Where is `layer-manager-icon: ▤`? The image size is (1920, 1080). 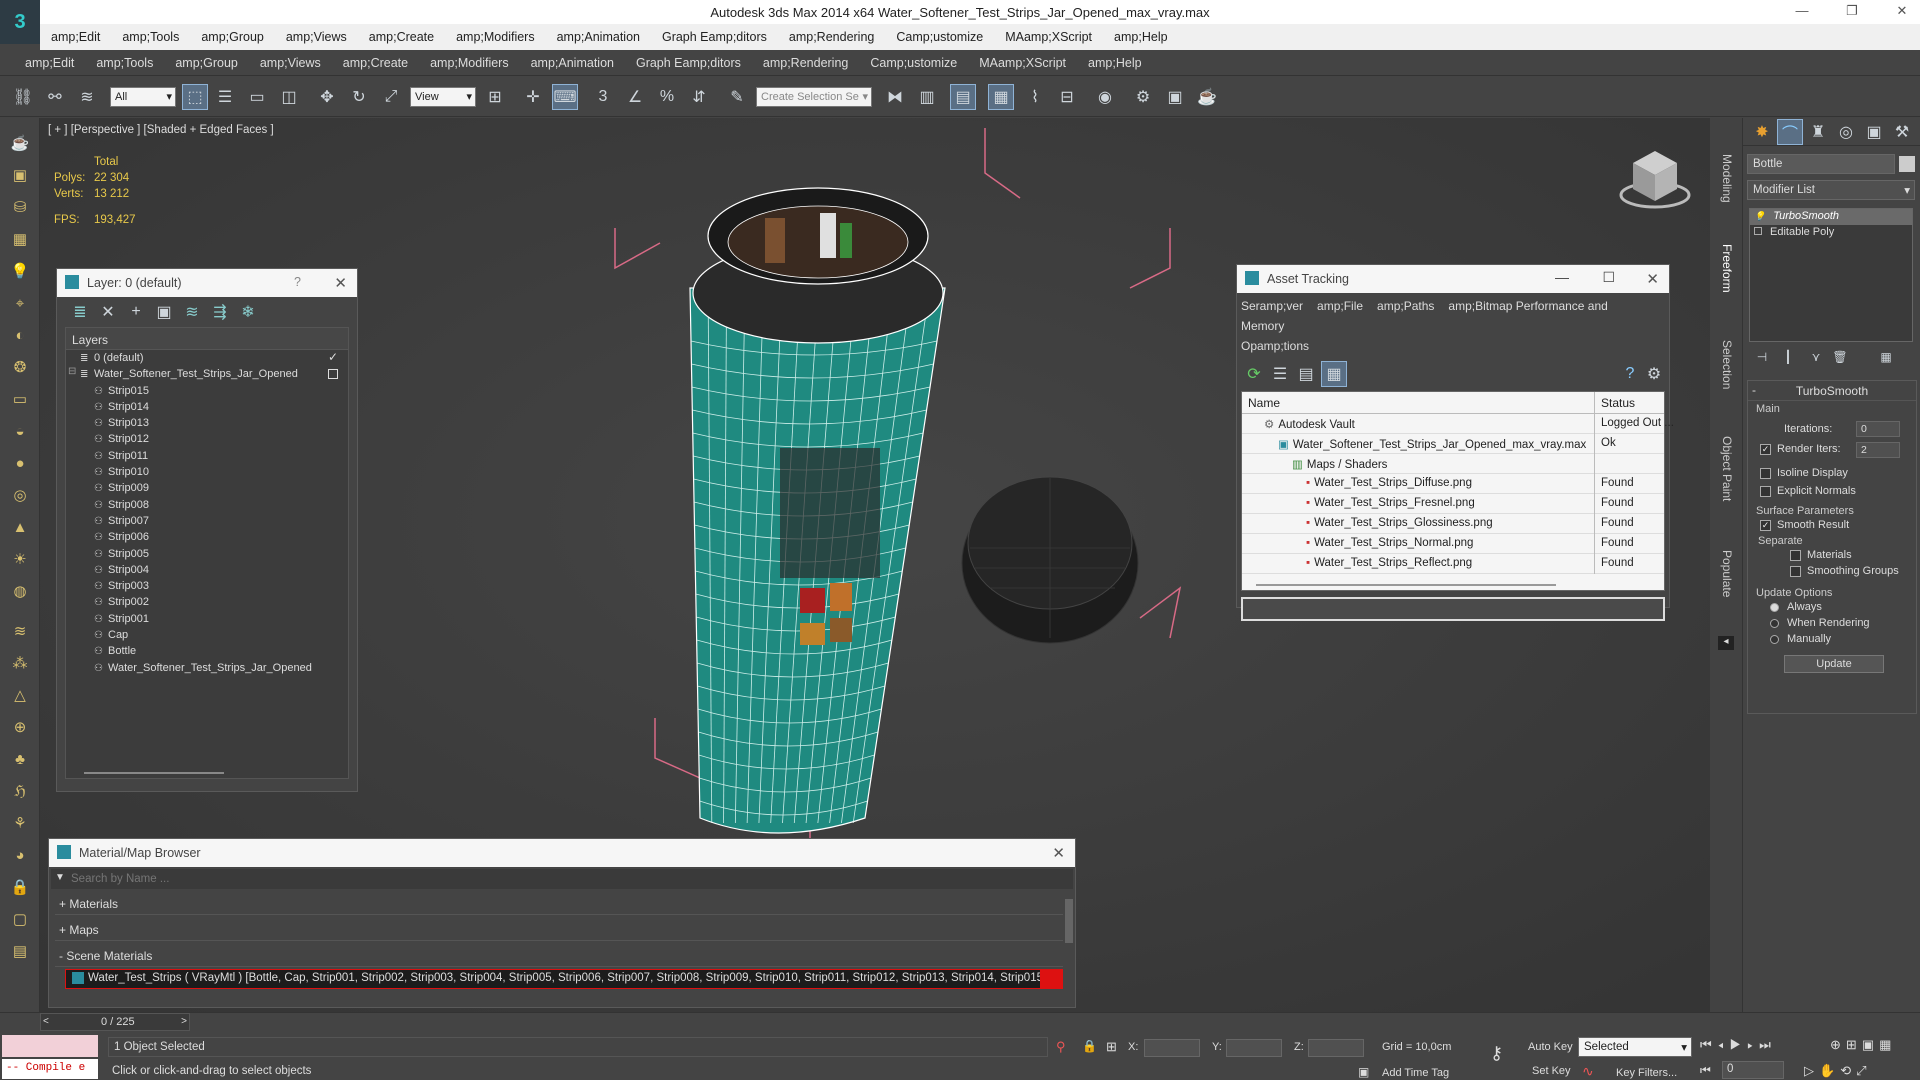 layer-manager-icon: ▤ is located at coordinates (963, 97).